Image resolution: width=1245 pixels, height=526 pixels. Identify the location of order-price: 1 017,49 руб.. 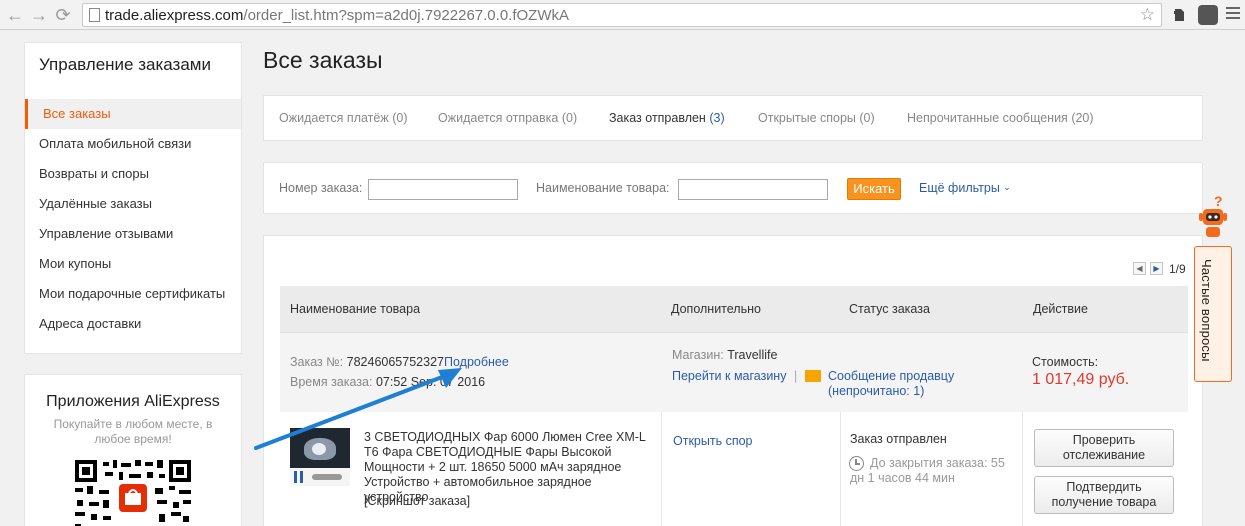
(1081, 379).